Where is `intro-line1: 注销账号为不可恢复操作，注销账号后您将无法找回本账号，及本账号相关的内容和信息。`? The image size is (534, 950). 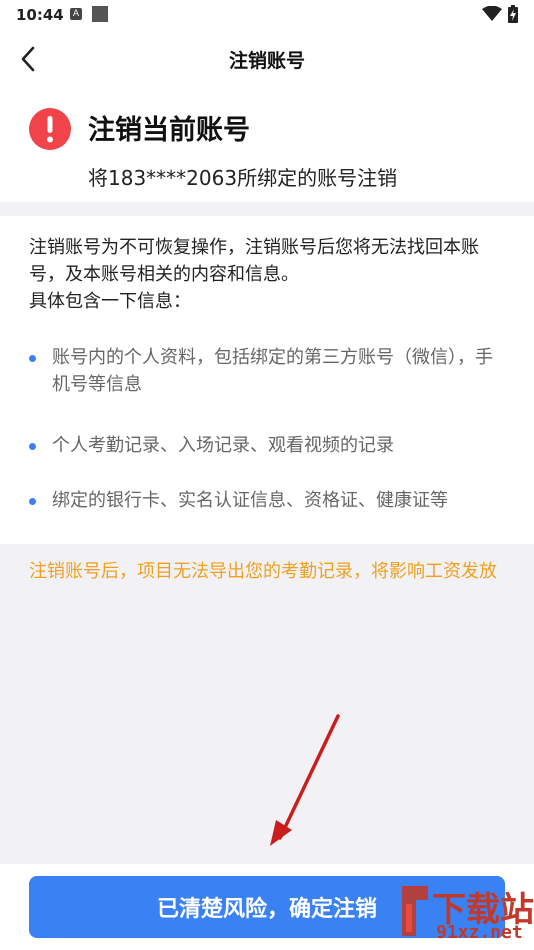
intro-line1: 注销账号为不可恢复操作，注销账号后您将无法找回本账号，及本账号相关的内容和信息。 is located at coordinates (254, 261).